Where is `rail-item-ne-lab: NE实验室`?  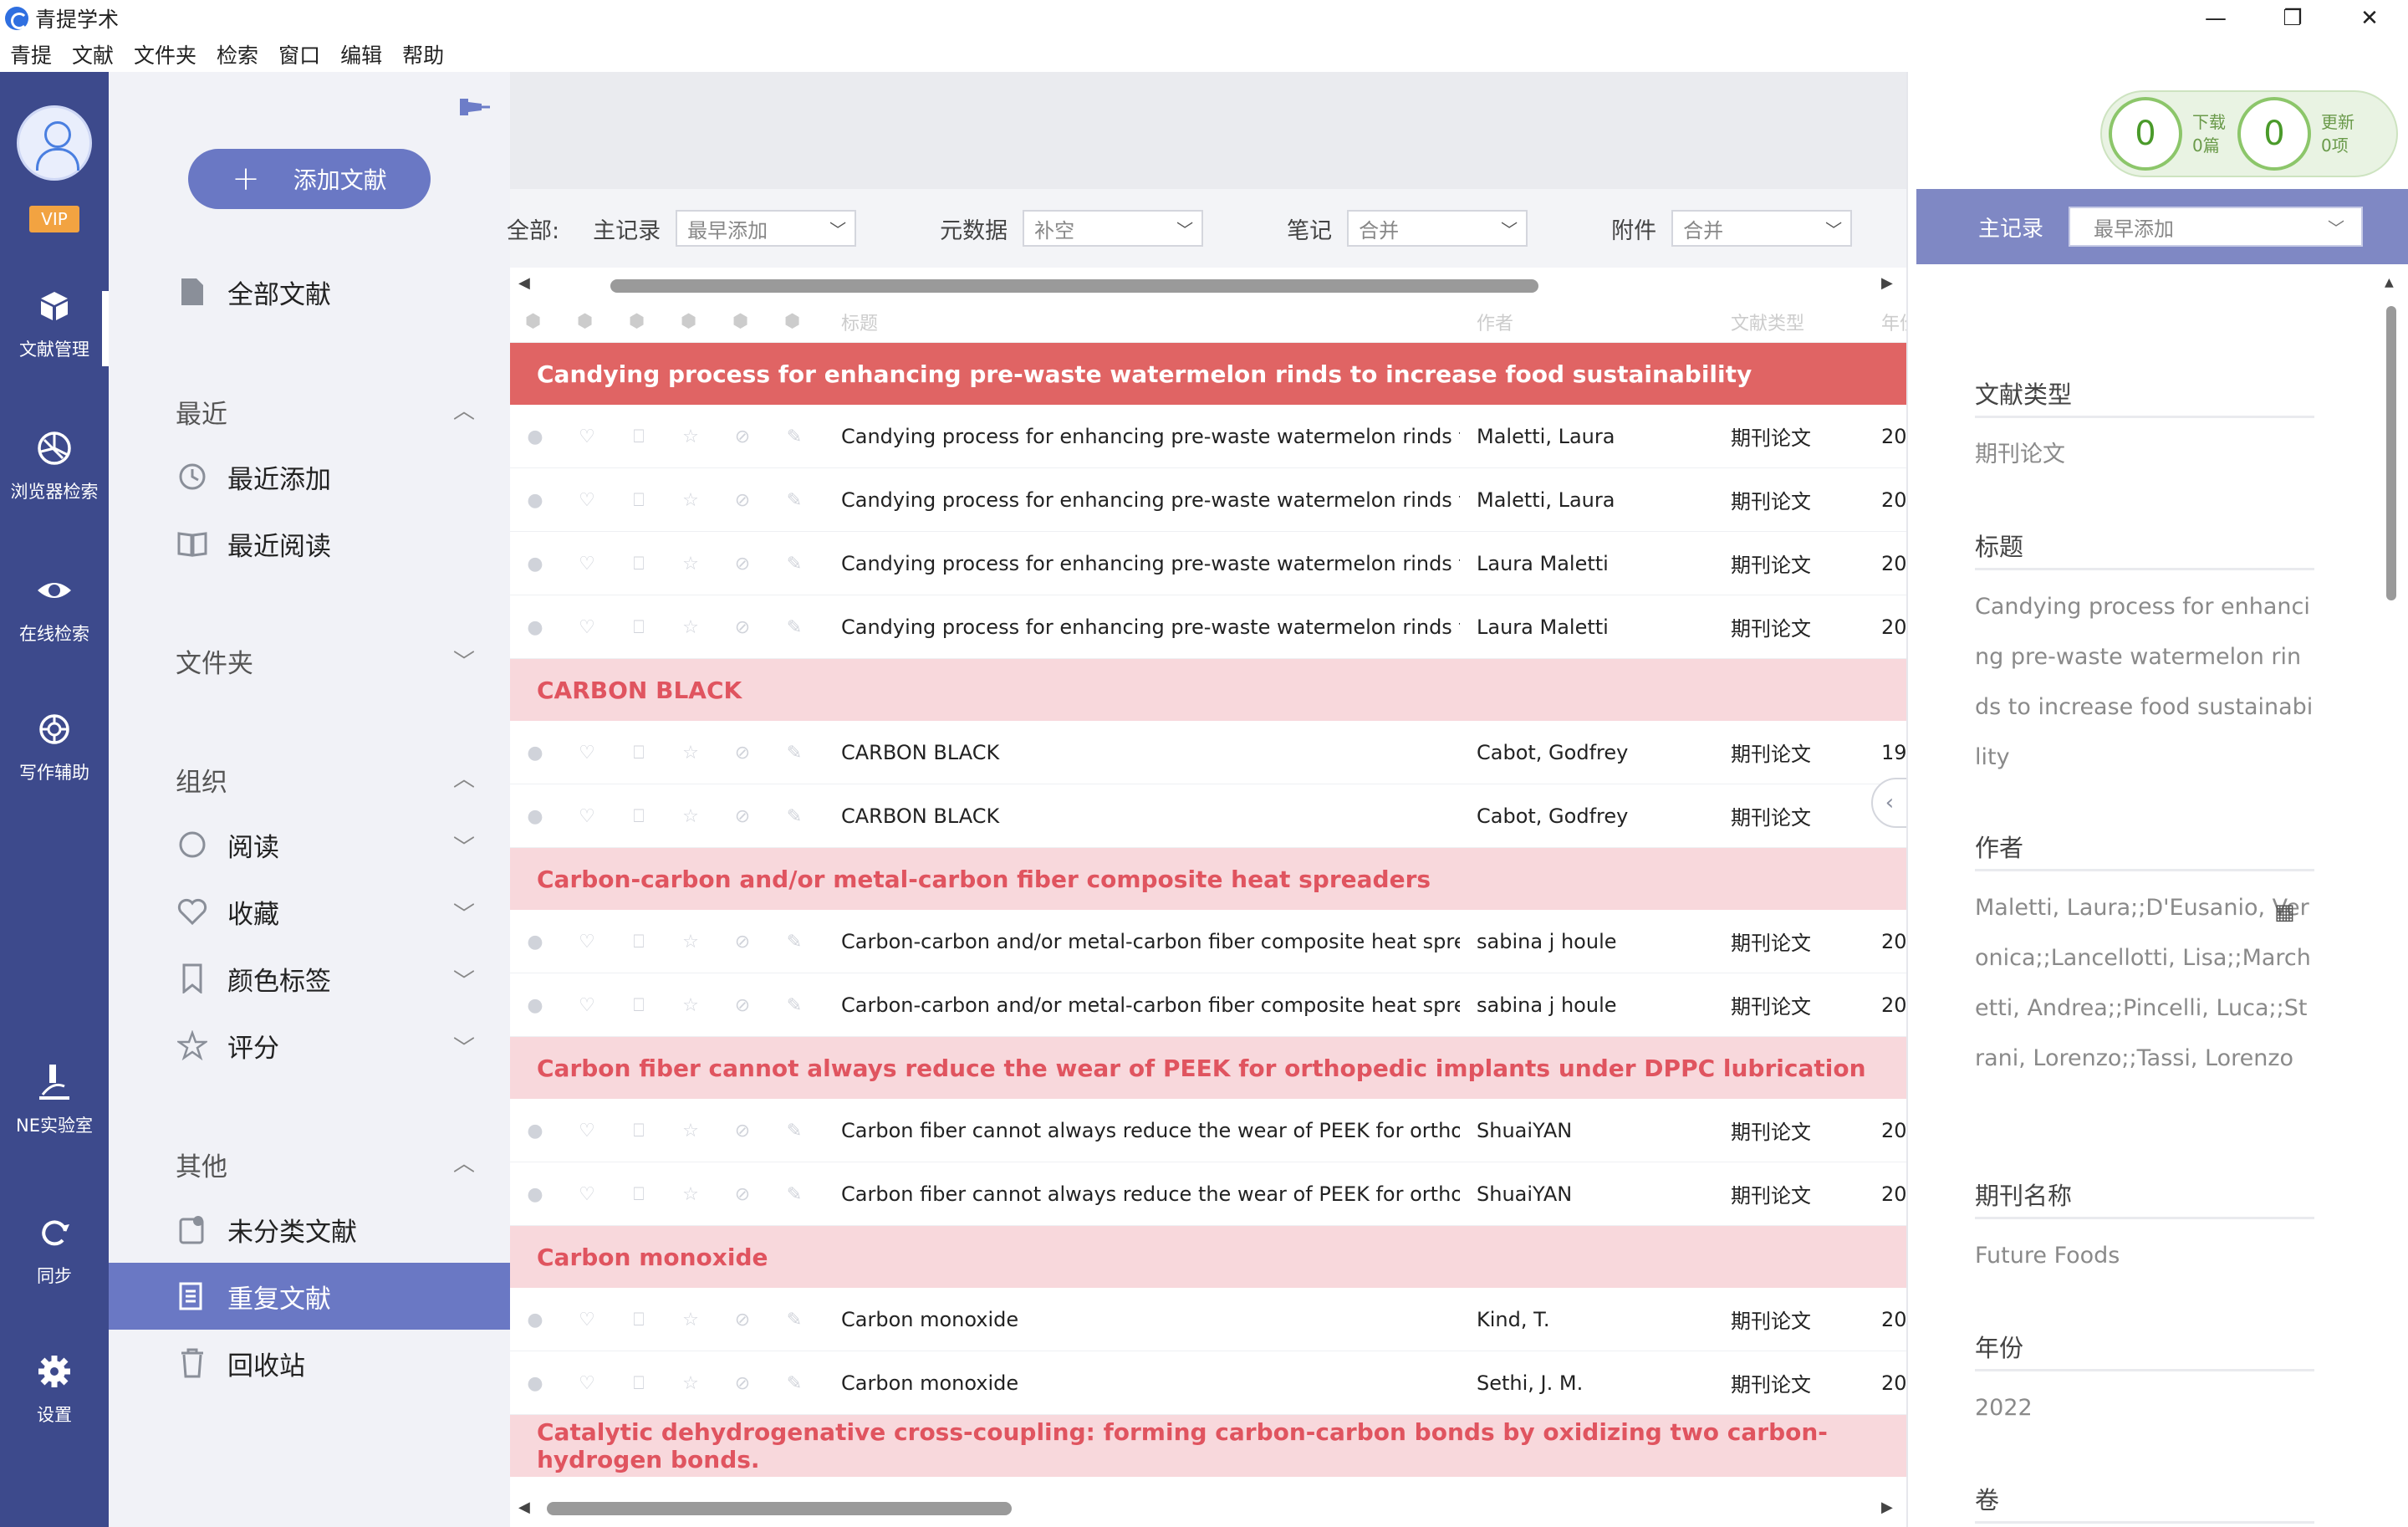 rail-item-ne-lab: NE实验室 is located at coordinates (54, 1100).